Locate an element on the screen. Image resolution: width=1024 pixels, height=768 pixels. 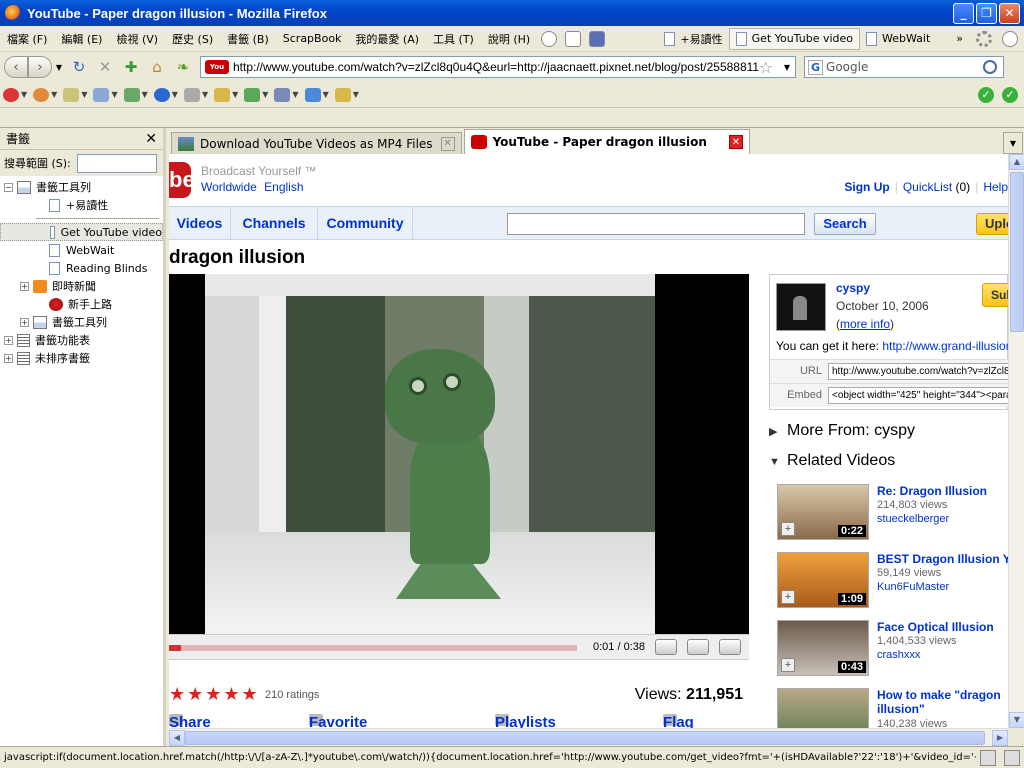
addon-info: ▼ is located at coordinates (165, 94).